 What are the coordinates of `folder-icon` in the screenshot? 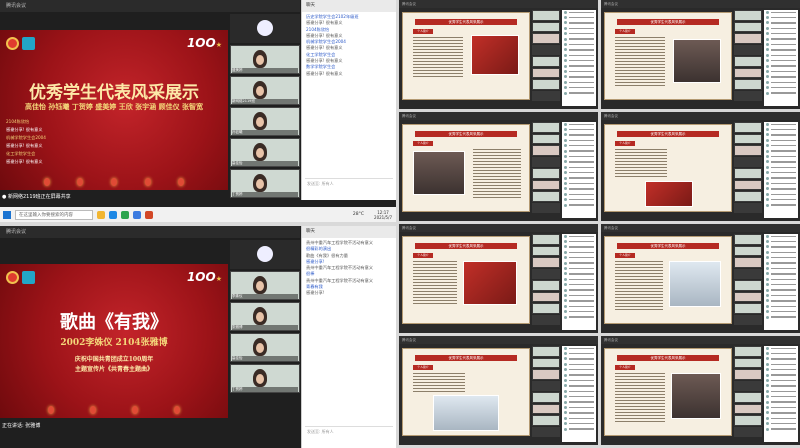 It's located at (101, 214).